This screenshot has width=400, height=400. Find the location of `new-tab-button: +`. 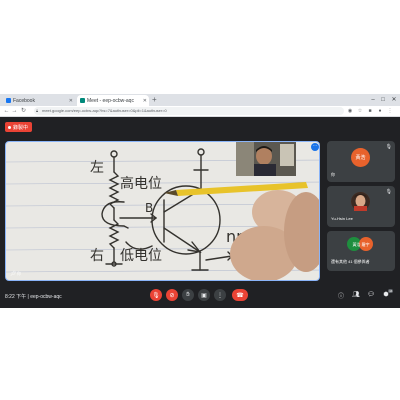

new-tab-button: + is located at coordinates (154, 100).